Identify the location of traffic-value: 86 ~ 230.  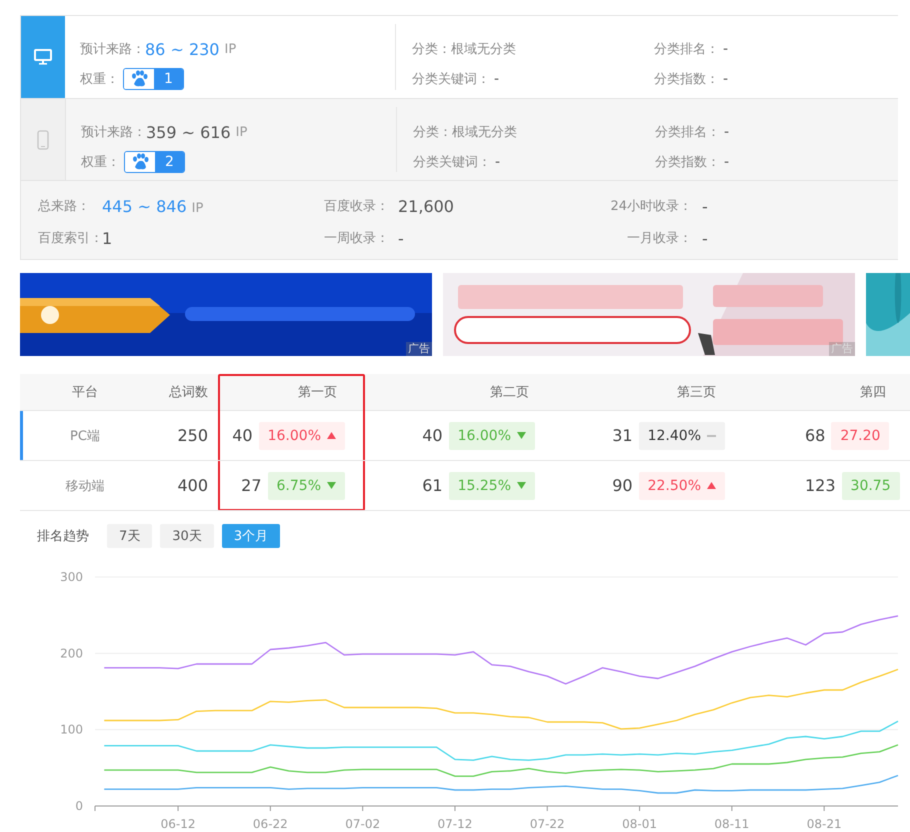
(182, 49).